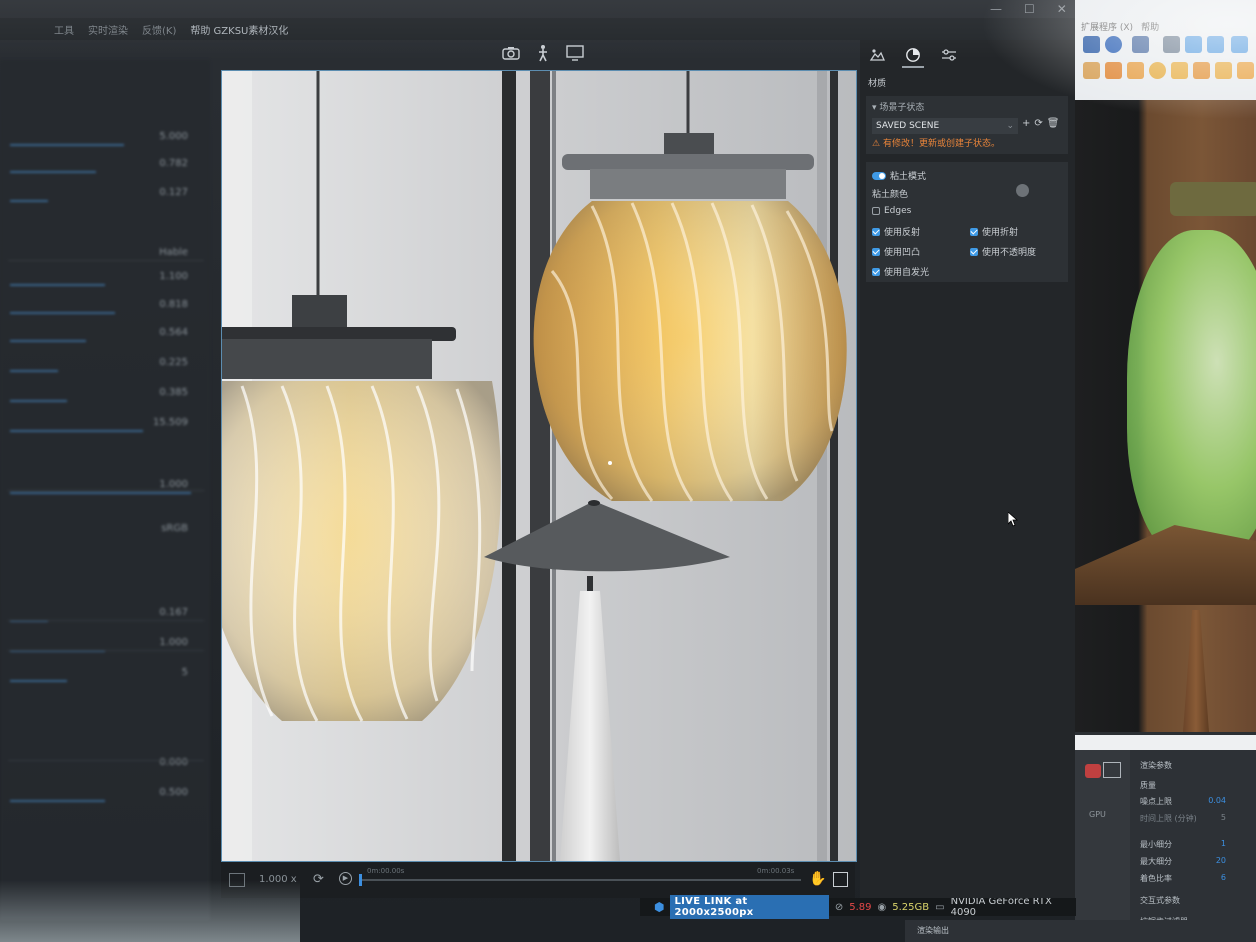 This screenshot has width=1256, height=942. What do you see at coordinates (1195, 787) in the screenshot?
I see `quality-header: 质量` at bounding box center [1195, 787].